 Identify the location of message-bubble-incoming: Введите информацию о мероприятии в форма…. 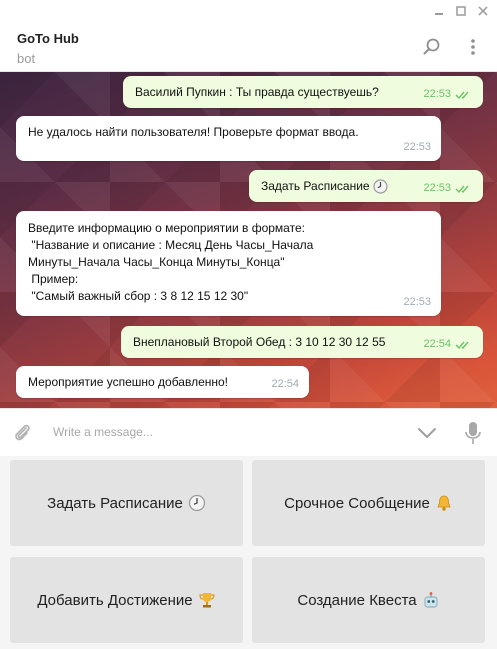
(228, 263).